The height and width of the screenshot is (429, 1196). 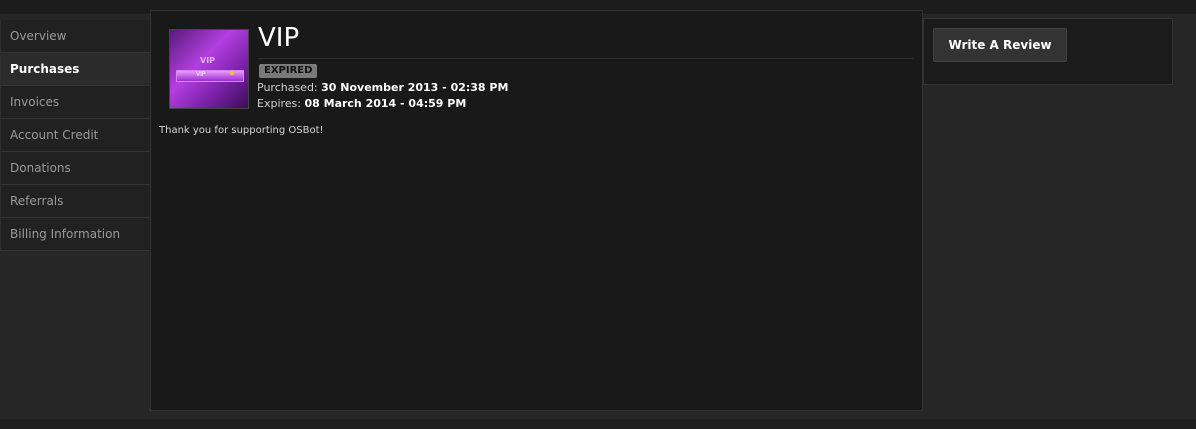 What do you see at coordinates (75, 69) in the screenshot?
I see `sidebar-item-purchases: Purchases` at bounding box center [75, 69].